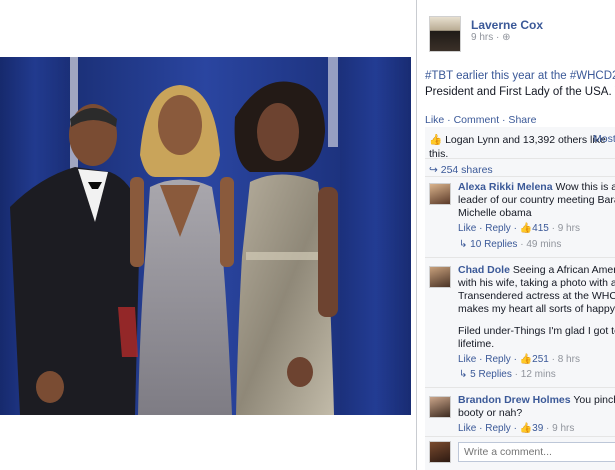  Describe the element at coordinates (535, 374) in the screenshot. I see `replies-time: · 12 mins` at that location.